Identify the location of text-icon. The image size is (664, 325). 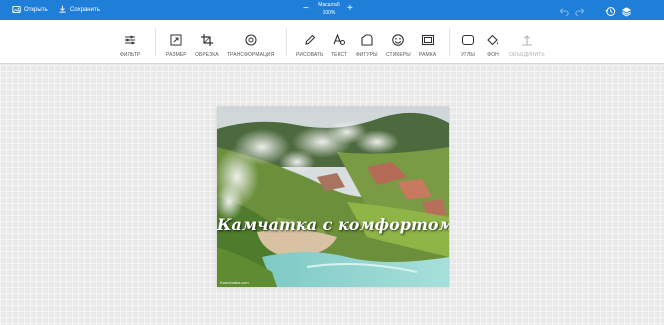
(339, 41).